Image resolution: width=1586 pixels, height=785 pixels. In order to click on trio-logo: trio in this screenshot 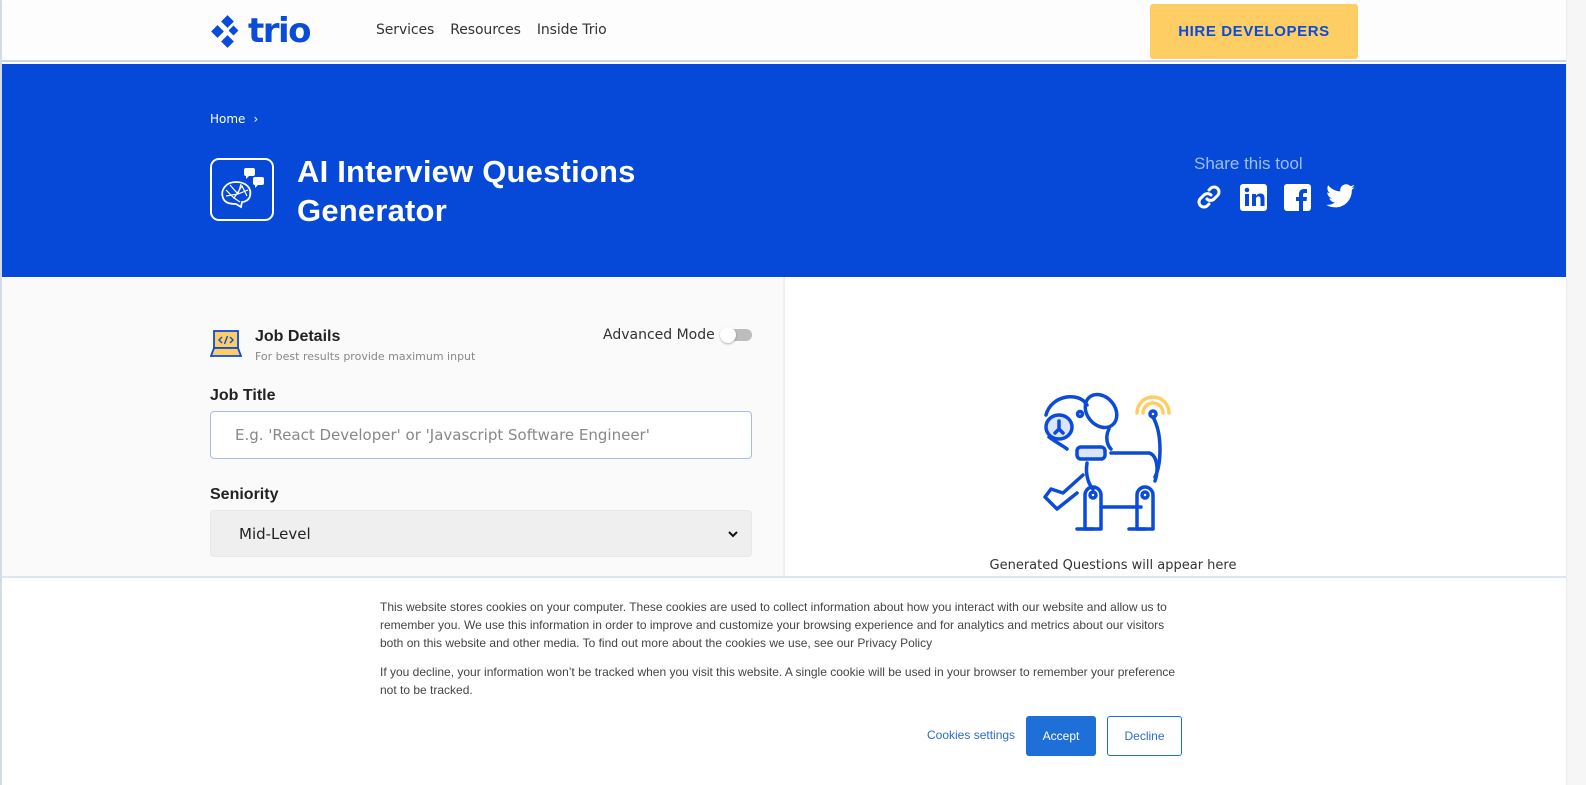, I will do `click(261, 31)`.